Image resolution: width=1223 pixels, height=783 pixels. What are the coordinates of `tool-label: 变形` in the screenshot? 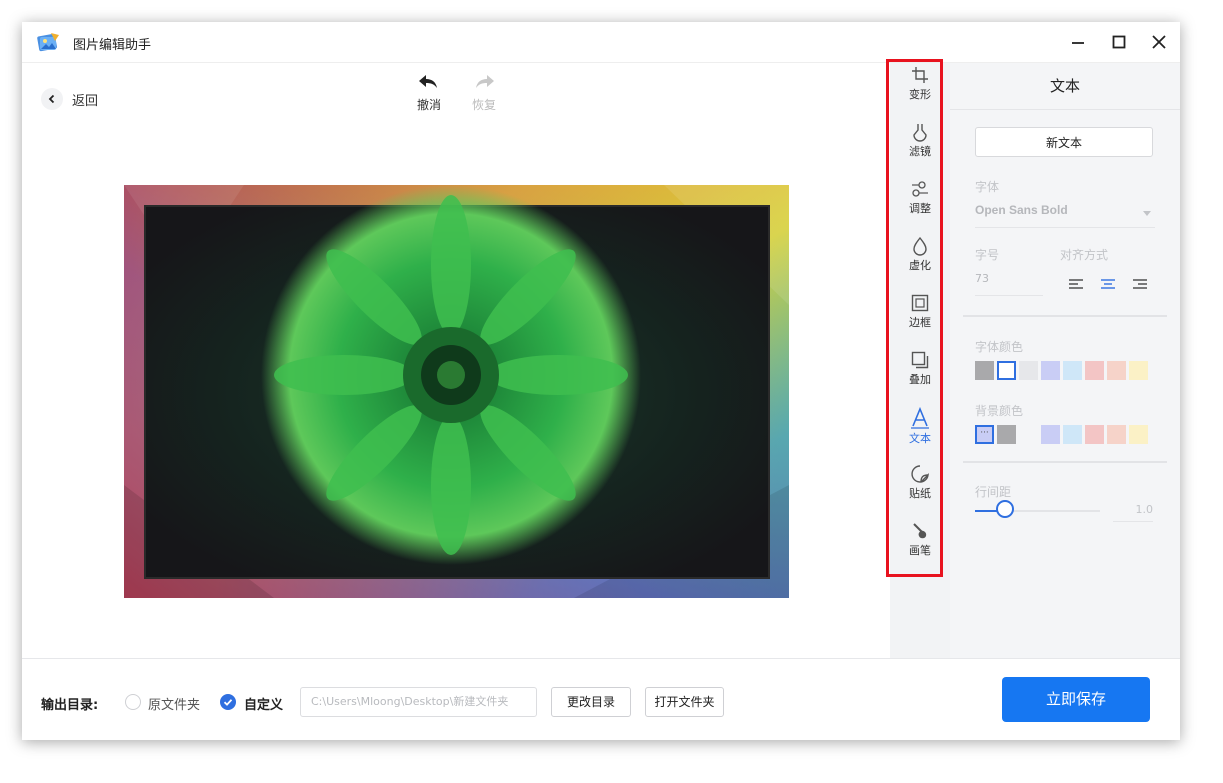 It's located at (920, 94).